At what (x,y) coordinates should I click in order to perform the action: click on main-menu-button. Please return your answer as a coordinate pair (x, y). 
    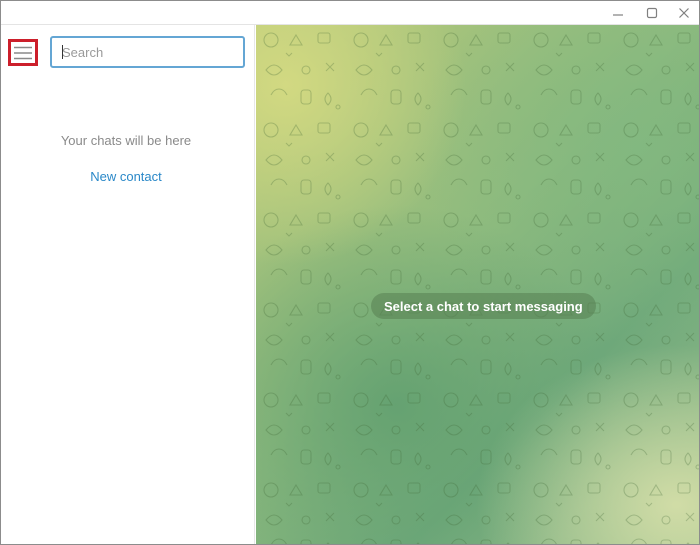
    Looking at the image, I should click on (23, 52).